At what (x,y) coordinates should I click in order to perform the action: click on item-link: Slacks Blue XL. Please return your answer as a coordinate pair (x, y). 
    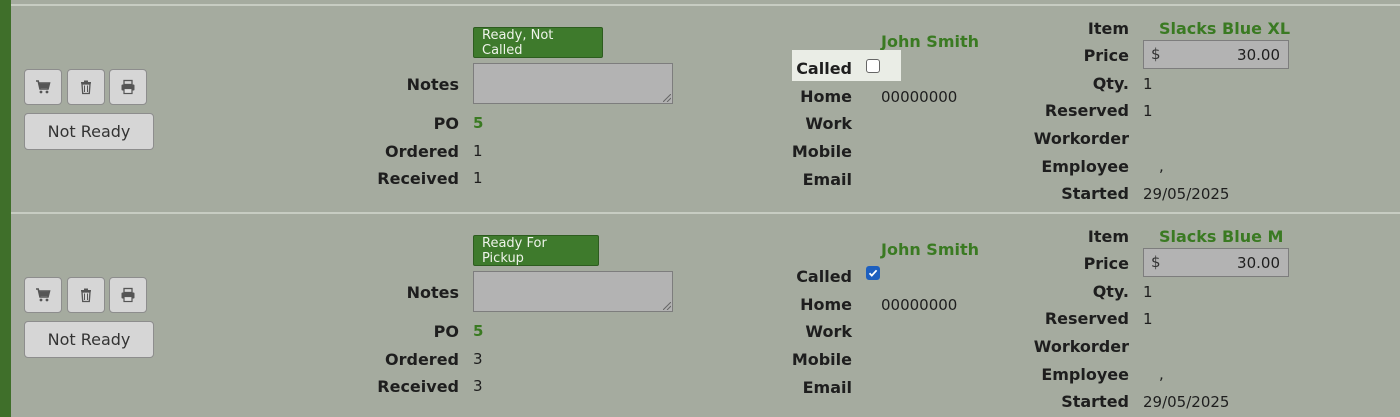
    Looking at the image, I should click on (1224, 28).